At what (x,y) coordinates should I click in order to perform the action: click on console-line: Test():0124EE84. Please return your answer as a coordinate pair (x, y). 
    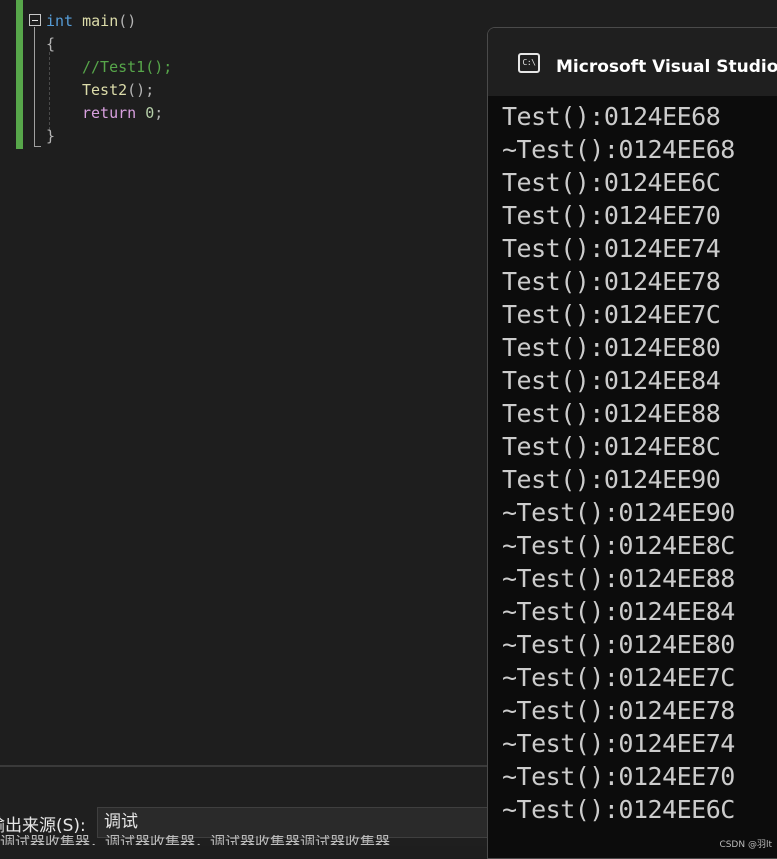
    Looking at the image, I should click on (611, 380).